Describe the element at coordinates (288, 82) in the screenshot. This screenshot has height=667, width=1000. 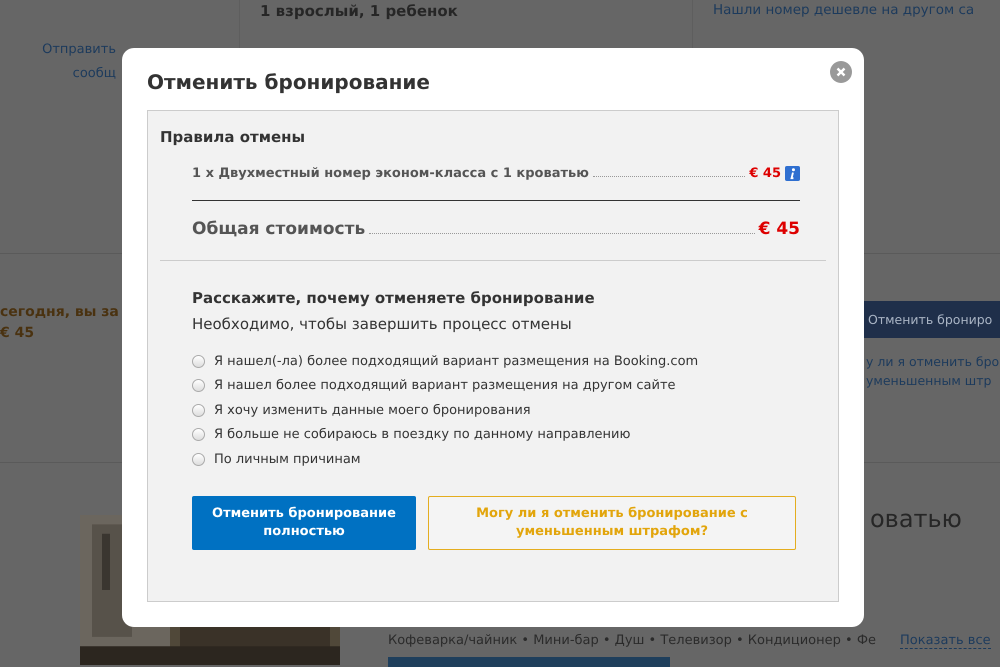
I see `dialog-title: Отменить бронирование` at that location.